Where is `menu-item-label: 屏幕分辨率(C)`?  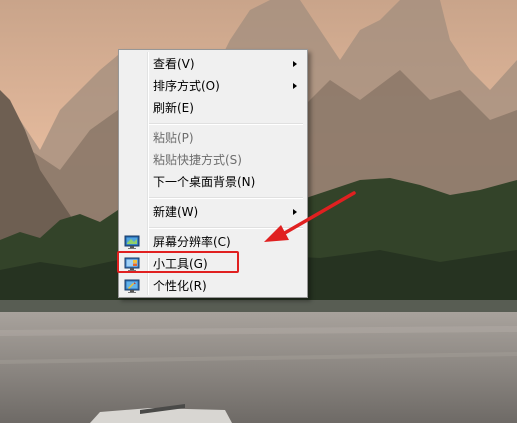
menu-item-label: 屏幕分辨率(C) is located at coordinates (192, 242).